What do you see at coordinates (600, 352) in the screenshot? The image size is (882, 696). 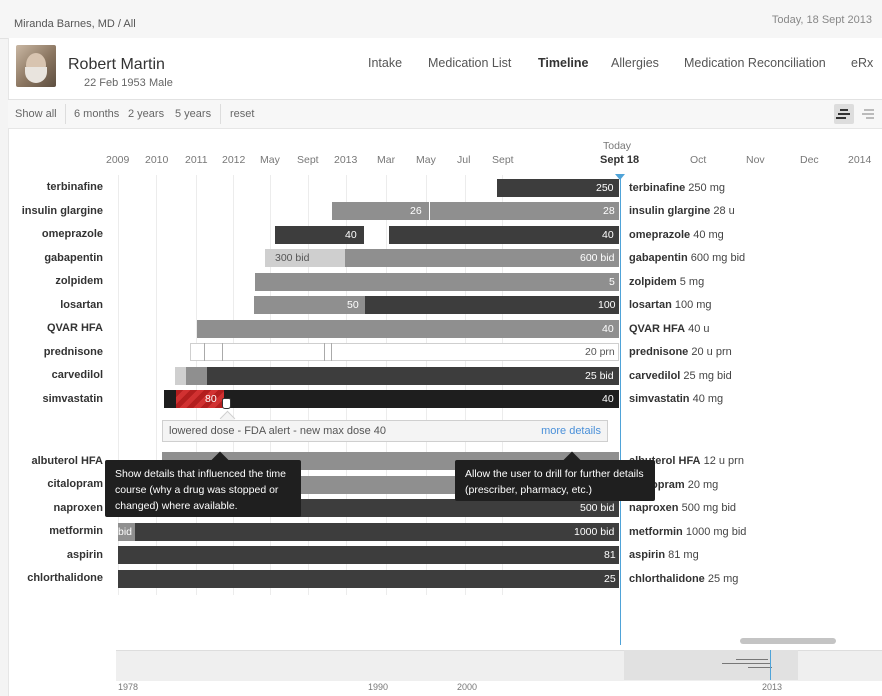 I see `bar-value: 20 prn` at bounding box center [600, 352].